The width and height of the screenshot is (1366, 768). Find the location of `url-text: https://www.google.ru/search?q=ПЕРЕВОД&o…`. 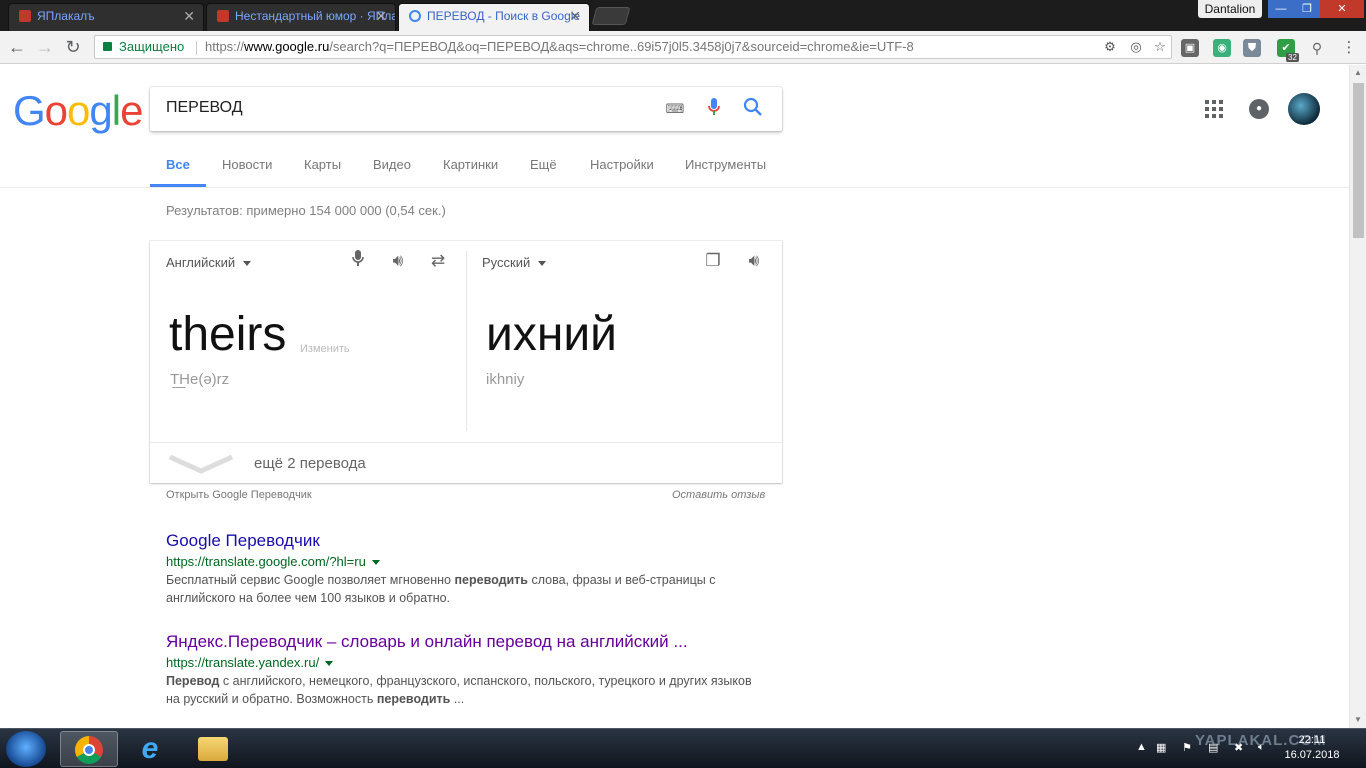

url-text: https://www.google.ru/search?q=ПЕРЕВОД&o… is located at coordinates (645, 47).